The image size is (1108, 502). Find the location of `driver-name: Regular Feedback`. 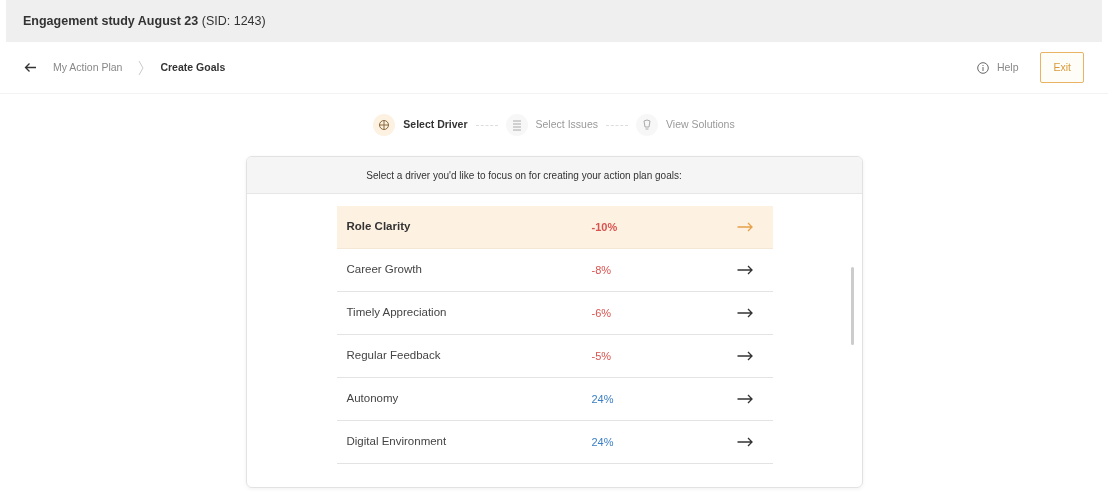

driver-name: Regular Feedback is located at coordinates (394, 356).